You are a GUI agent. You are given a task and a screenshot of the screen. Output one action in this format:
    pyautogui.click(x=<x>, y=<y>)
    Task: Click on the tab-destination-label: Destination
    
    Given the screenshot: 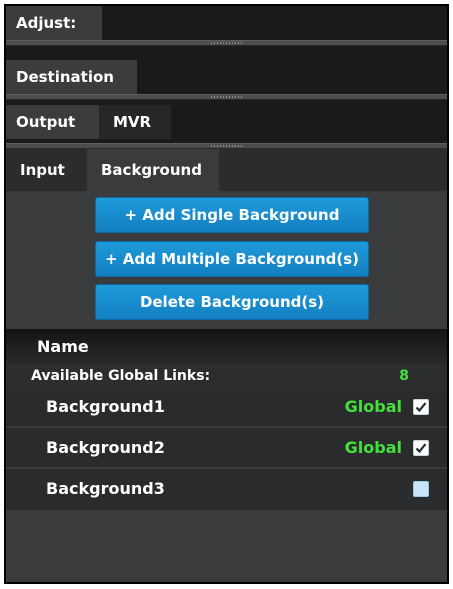 What is the action you would take?
    pyautogui.click(x=65, y=77)
    